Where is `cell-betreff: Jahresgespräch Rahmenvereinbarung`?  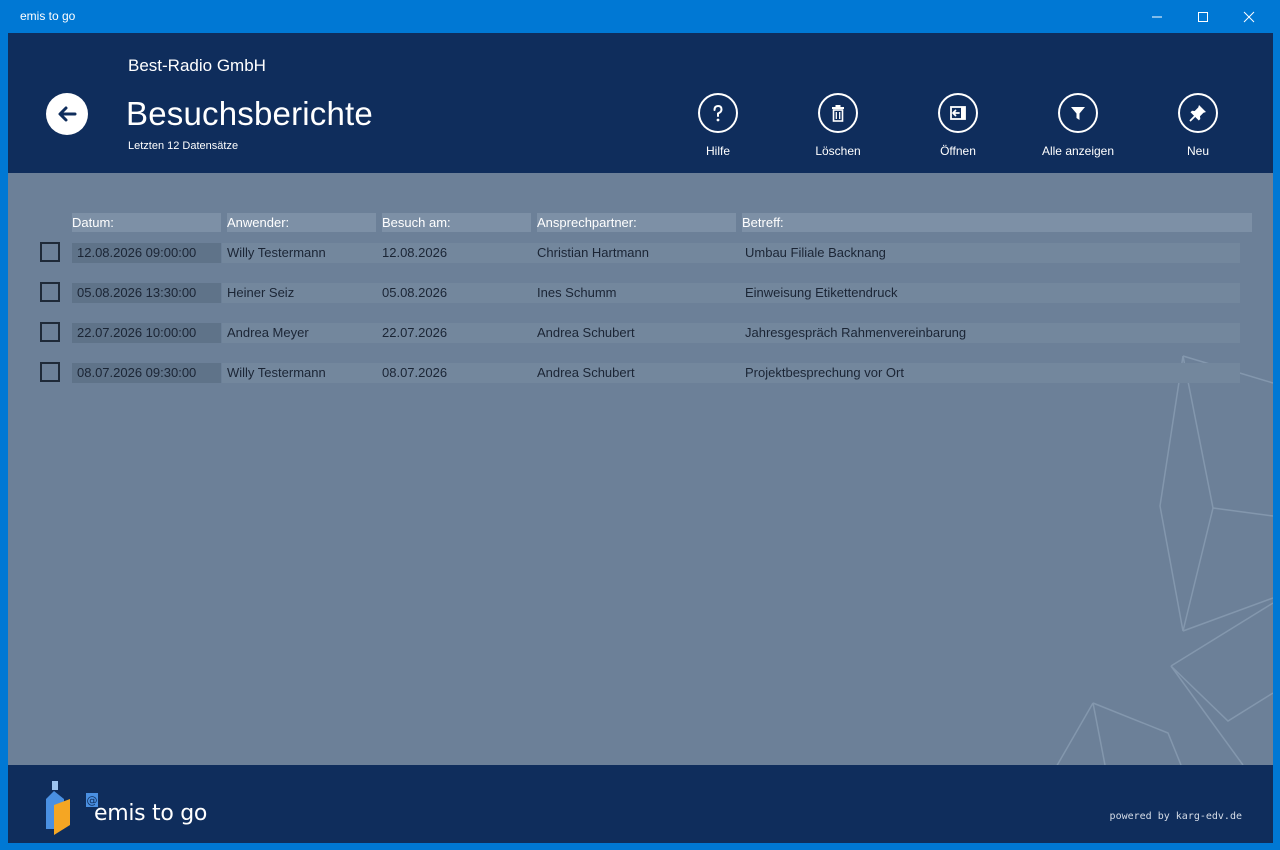 cell-betreff: Jahresgespräch Rahmenvereinbarung is located at coordinates (856, 332).